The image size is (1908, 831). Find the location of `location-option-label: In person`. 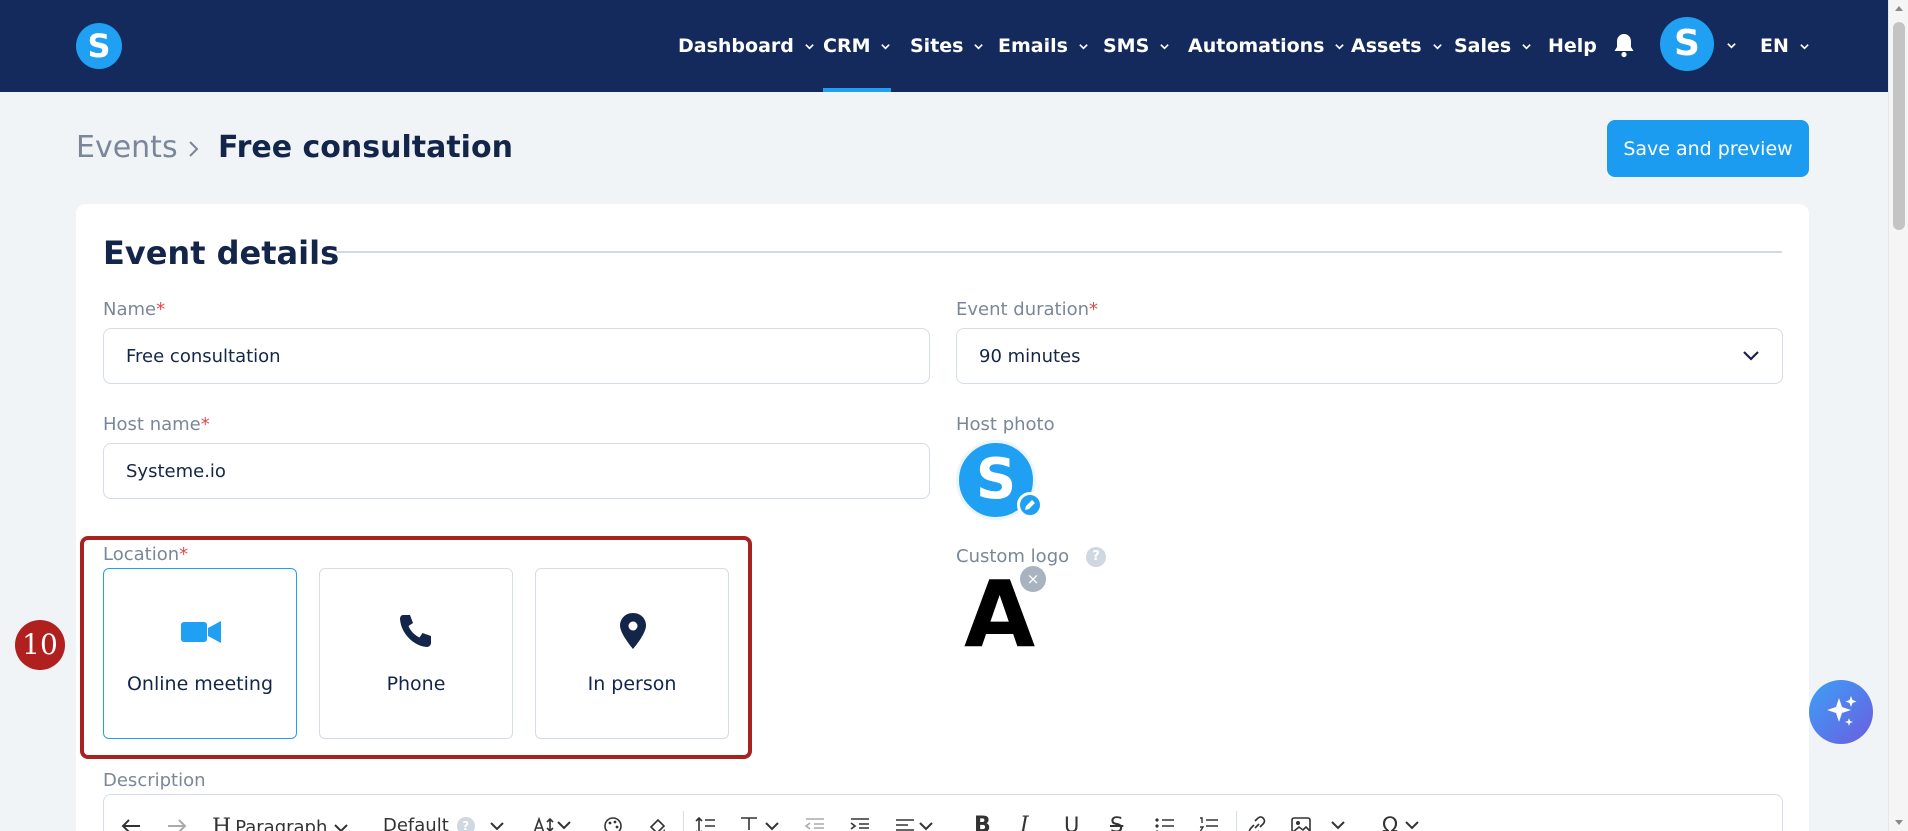

location-option-label: In person is located at coordinates (632, 684).